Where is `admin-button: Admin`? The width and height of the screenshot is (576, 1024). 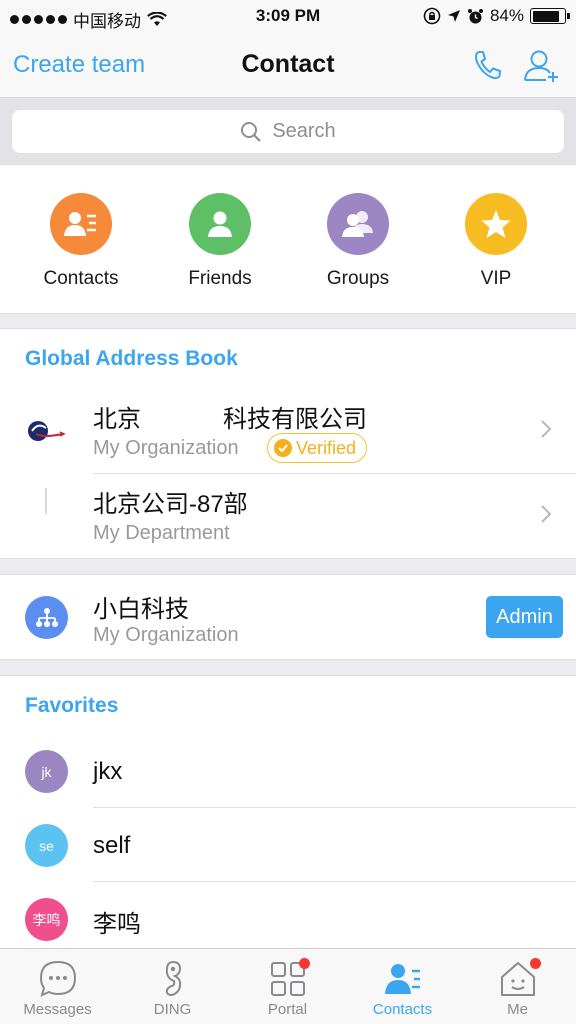
admin-button: Admin is located at coordinates (524, 617).